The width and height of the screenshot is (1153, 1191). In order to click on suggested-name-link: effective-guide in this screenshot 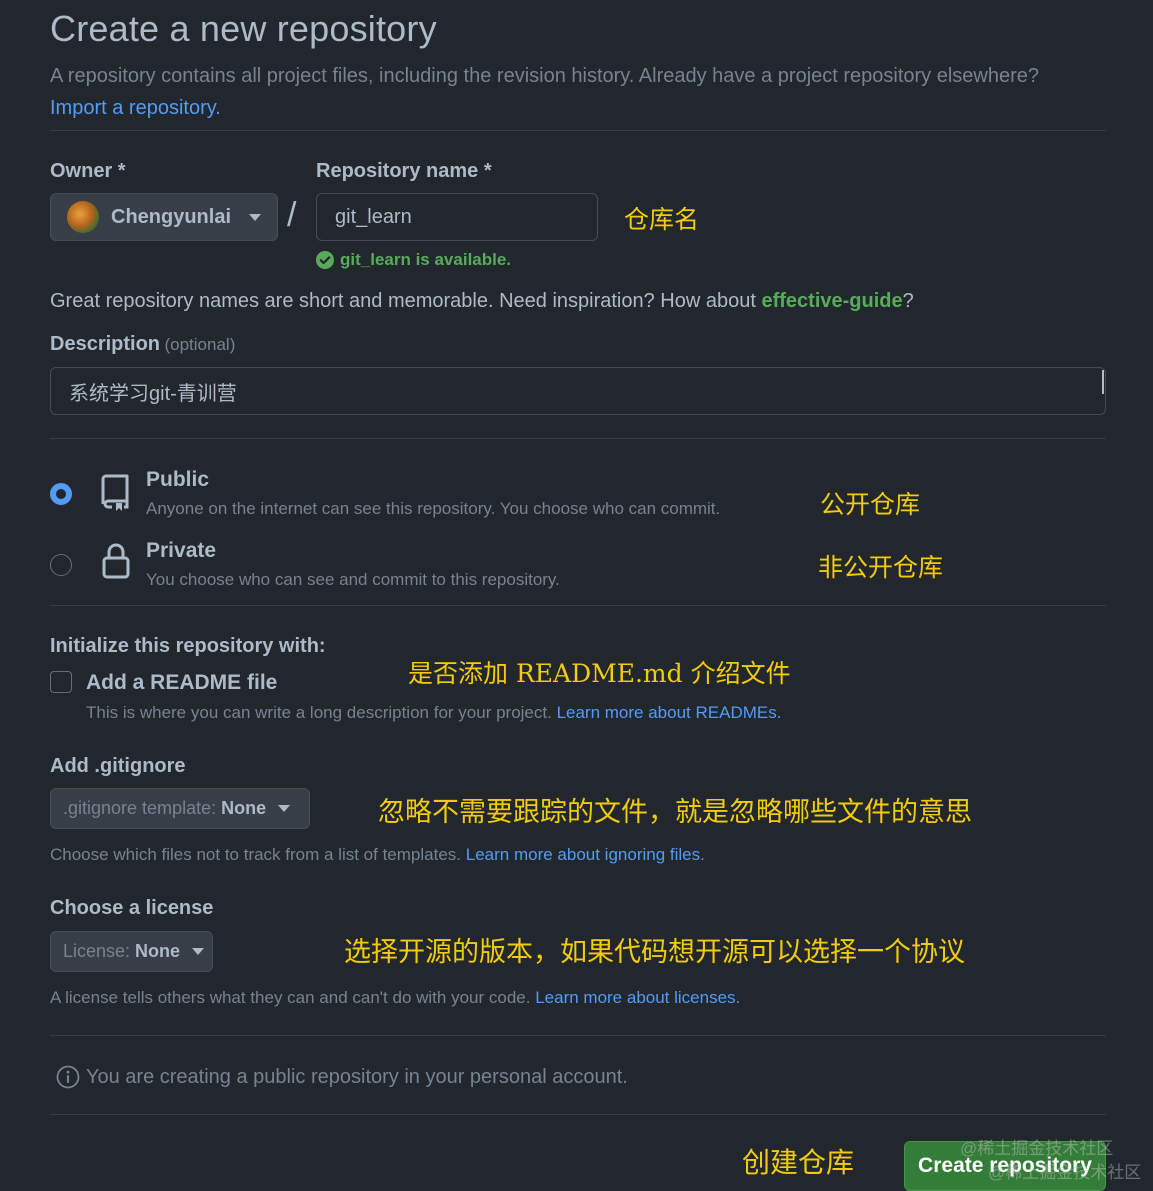, I will do `click(831, 301)`.